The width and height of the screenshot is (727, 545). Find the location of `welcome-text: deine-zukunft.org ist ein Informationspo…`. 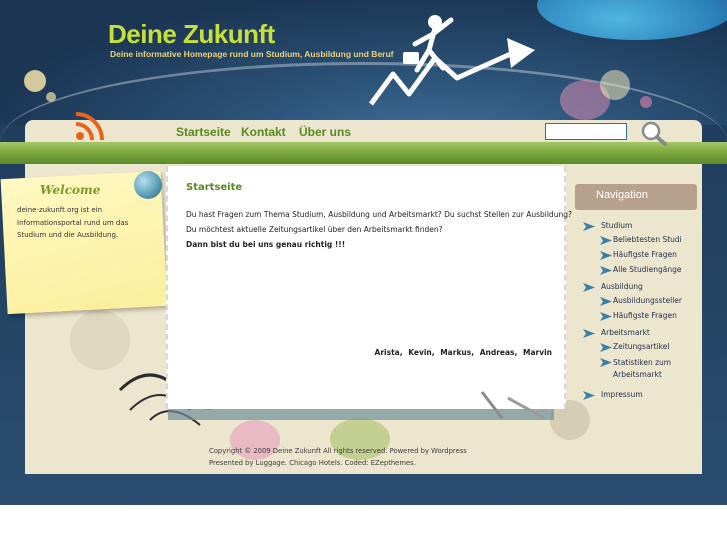

welcome-text: deine-zukunft.org ist ein Informationspo… is located at coordinates (73, 222).